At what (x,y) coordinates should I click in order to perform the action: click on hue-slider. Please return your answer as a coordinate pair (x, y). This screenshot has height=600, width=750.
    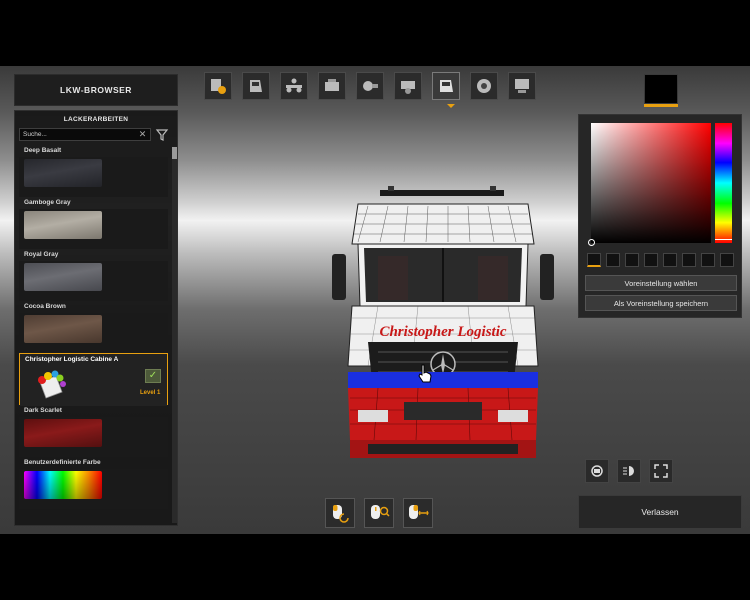
    Looking at the image, I should click on (723, 183).